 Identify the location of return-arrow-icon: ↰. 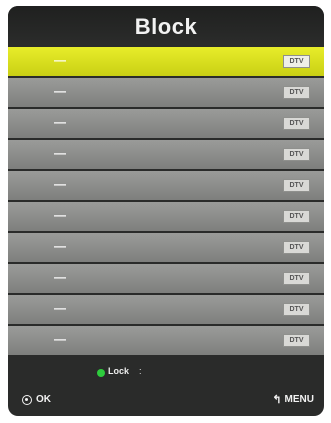
(277, 399).